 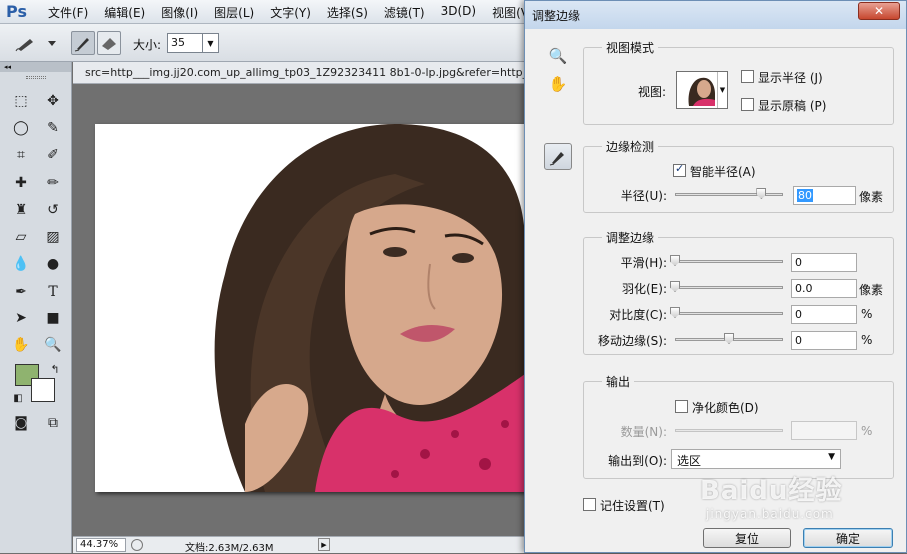 I want to click on view-mode-group: 视图模式, so click(x=738, y=82).